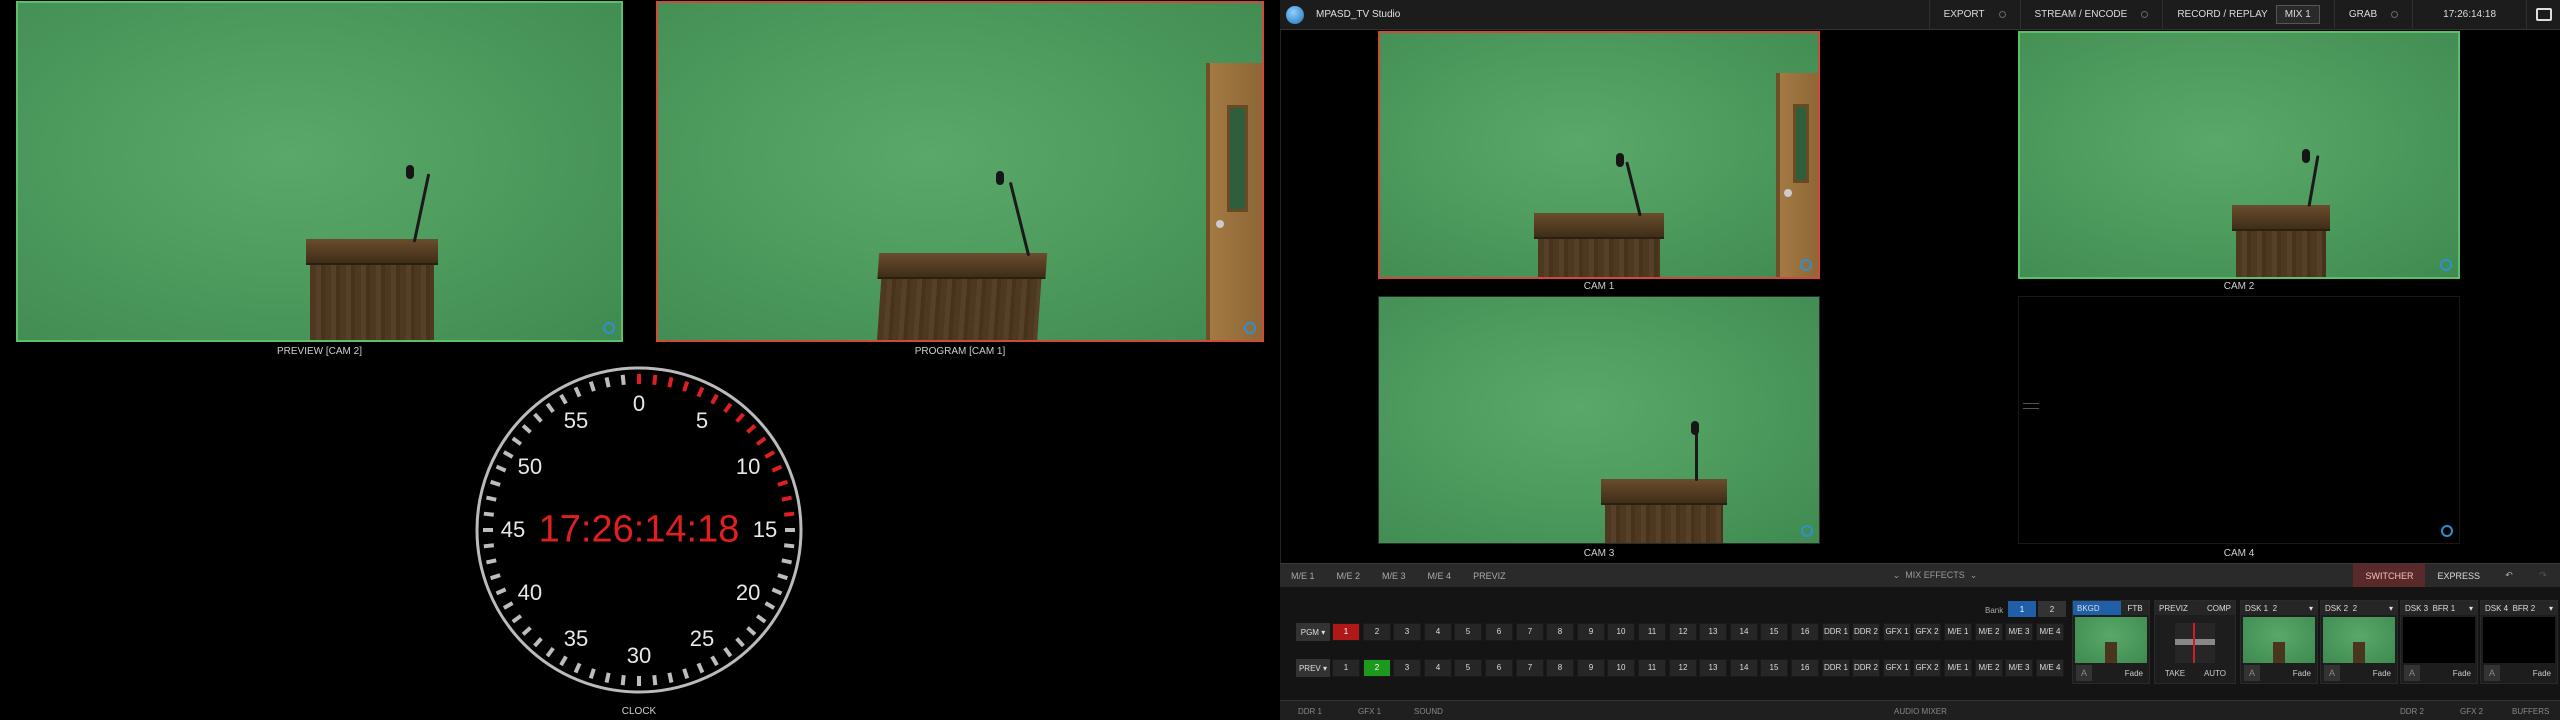 This screenshot has height=720, width=2560. What do you see at coordinates (1836, 632) in the screenshot?
I see `pgm-source-button: DDR 1` at bounding box center [1836, 632].